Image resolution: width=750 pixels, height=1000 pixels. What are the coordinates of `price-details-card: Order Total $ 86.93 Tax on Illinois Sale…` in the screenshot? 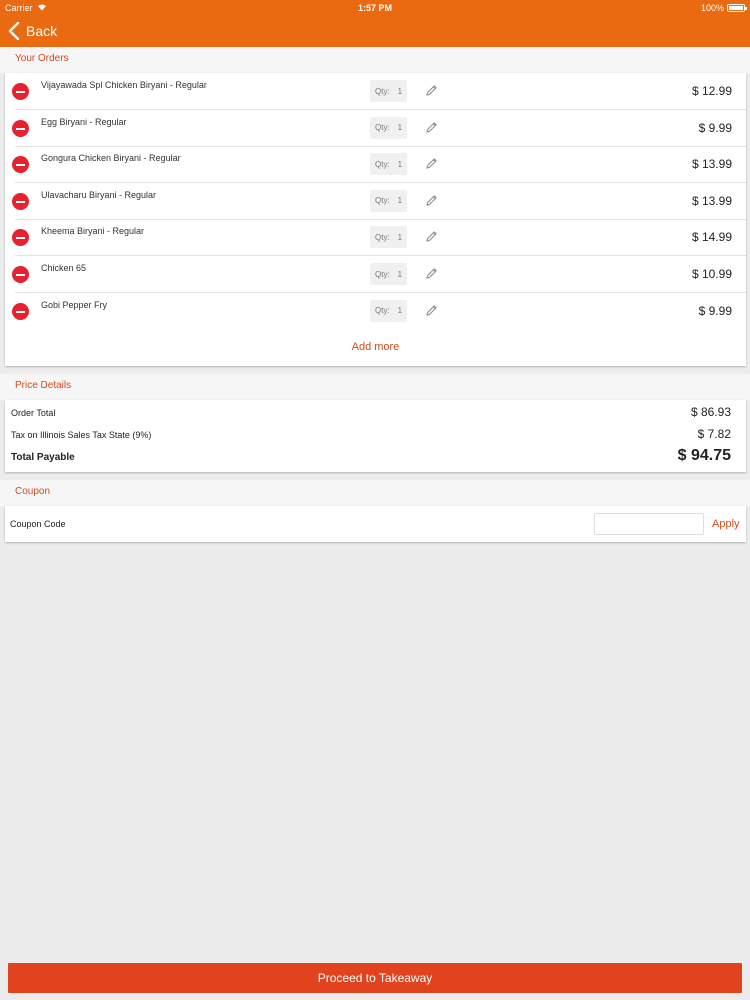 It's located at (375, 436).